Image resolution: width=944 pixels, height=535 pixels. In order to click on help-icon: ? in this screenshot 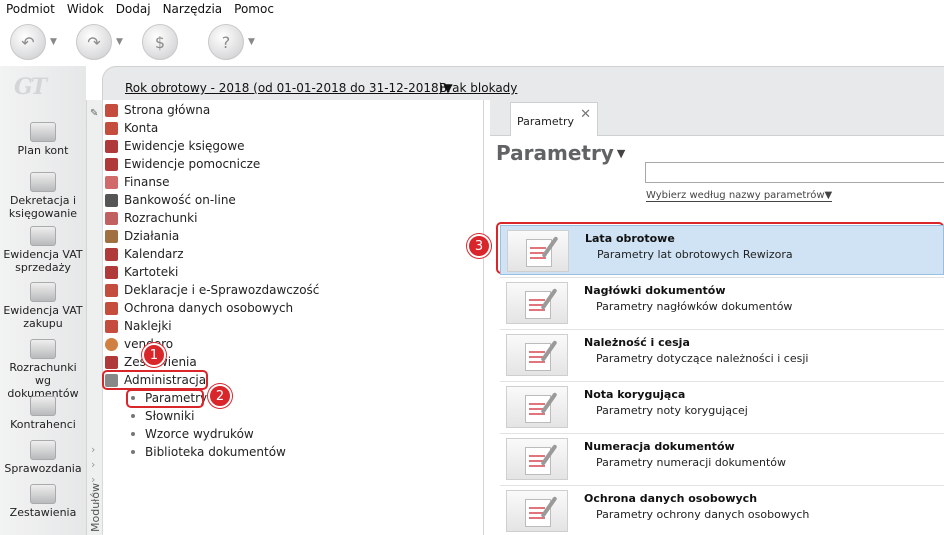, I will do `click(226, 42)`.